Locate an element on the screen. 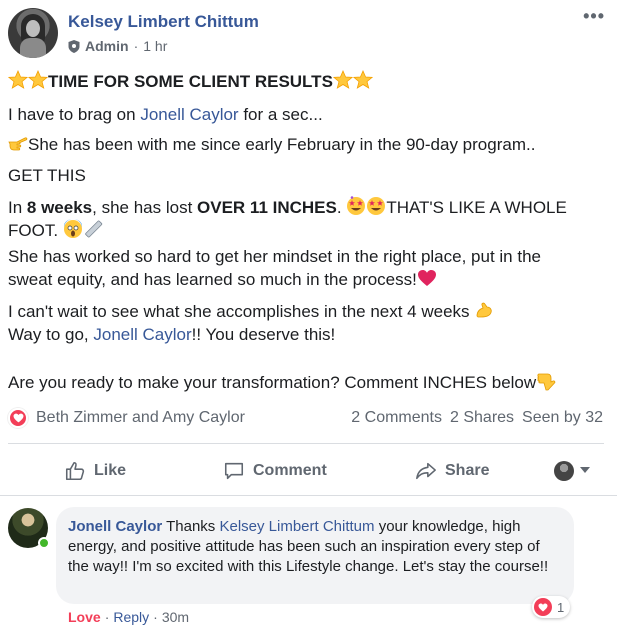 This screenshot has height=635, width=617. comment-button: Comment is located at coordinates (275, 471).